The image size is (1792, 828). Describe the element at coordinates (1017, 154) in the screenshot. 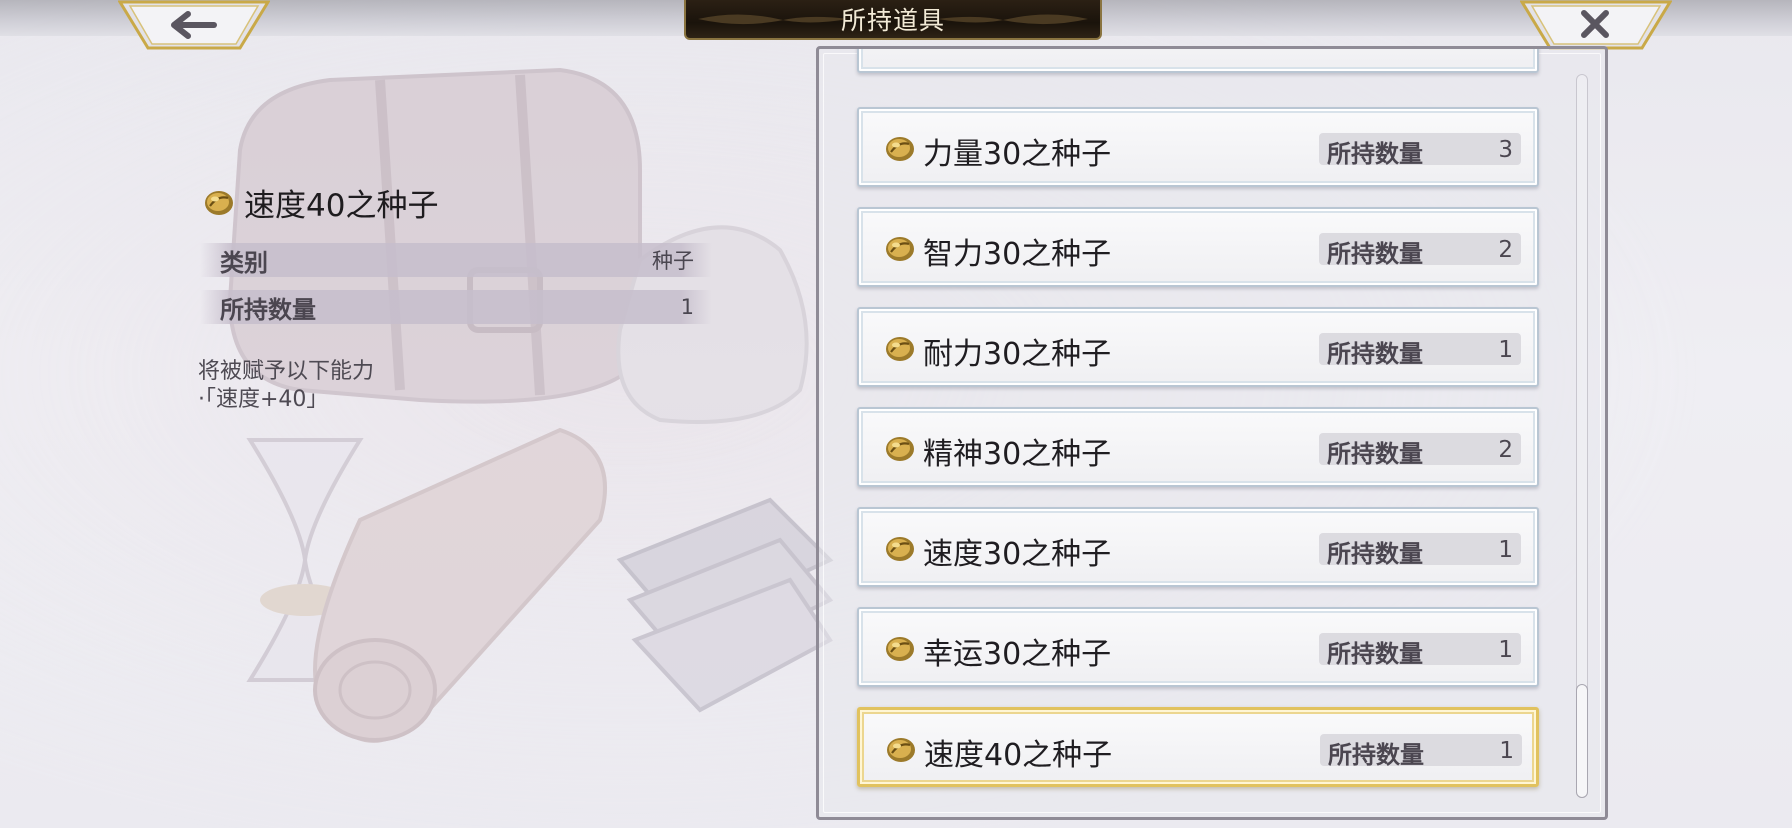

I see `item-name: 力量30之种子` at that location.